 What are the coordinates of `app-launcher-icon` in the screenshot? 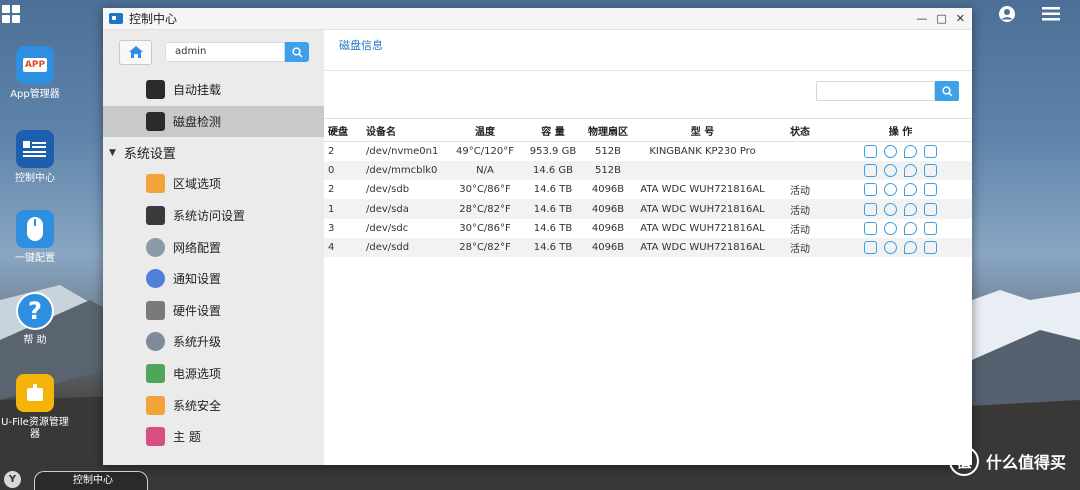 It's located at (11, 14).